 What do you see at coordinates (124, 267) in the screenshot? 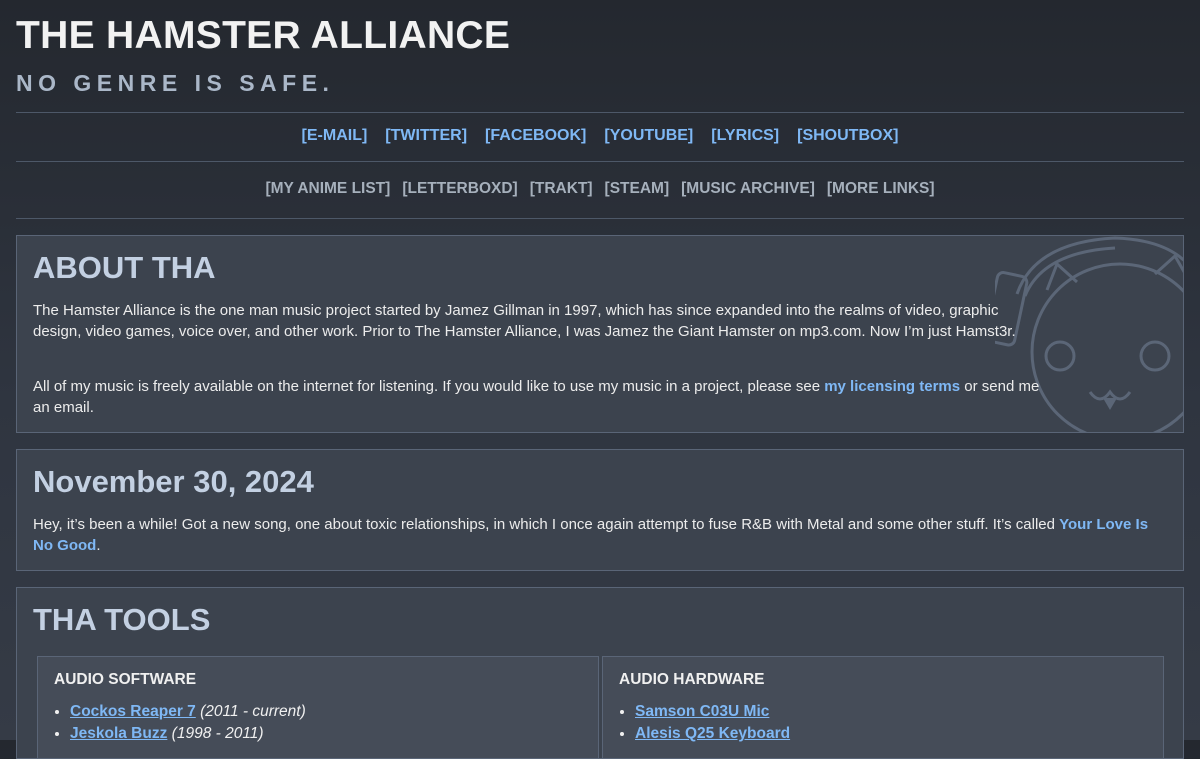
I see `about-heading: ABOUT THA` at bounding box center [124, 267].